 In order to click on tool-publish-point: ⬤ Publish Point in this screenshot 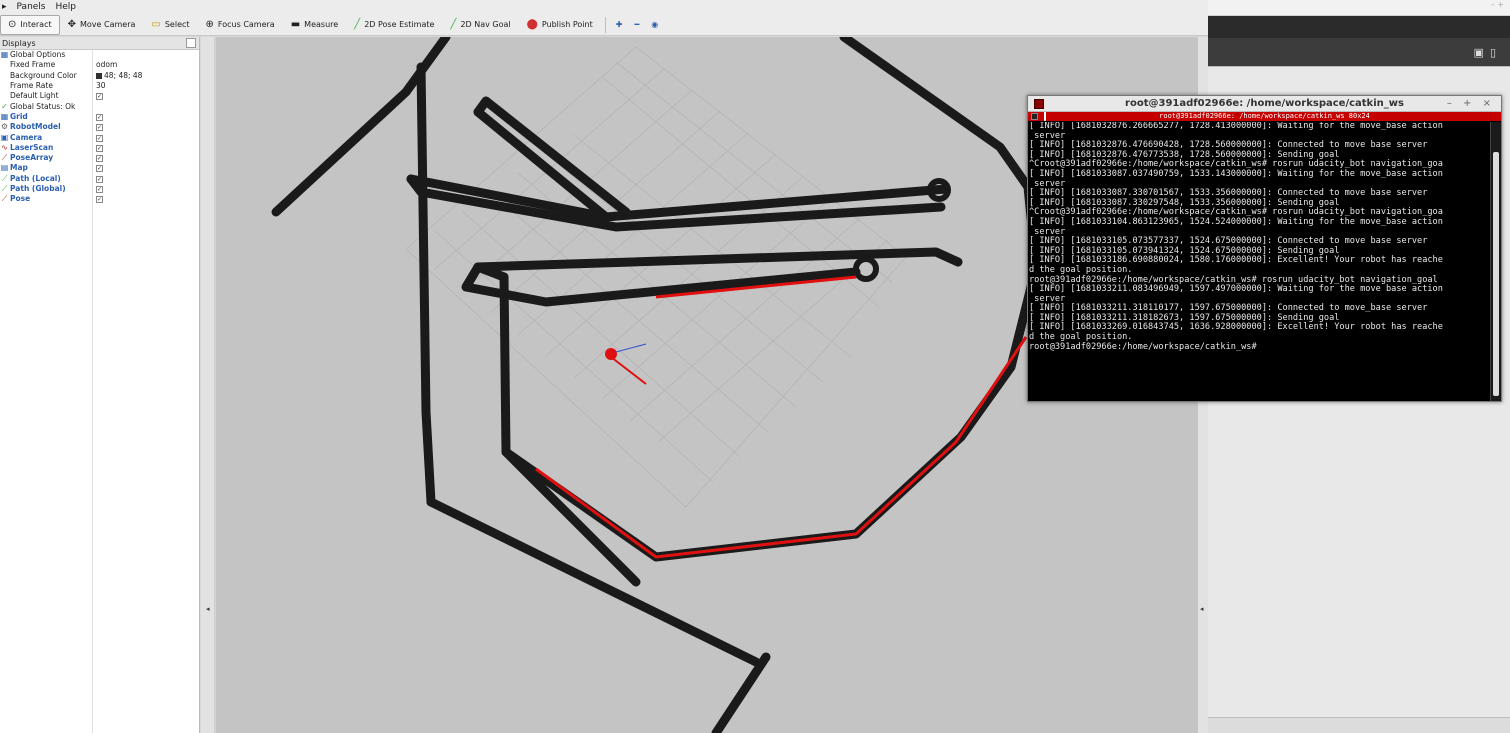, I will do `click(560, 25)`.